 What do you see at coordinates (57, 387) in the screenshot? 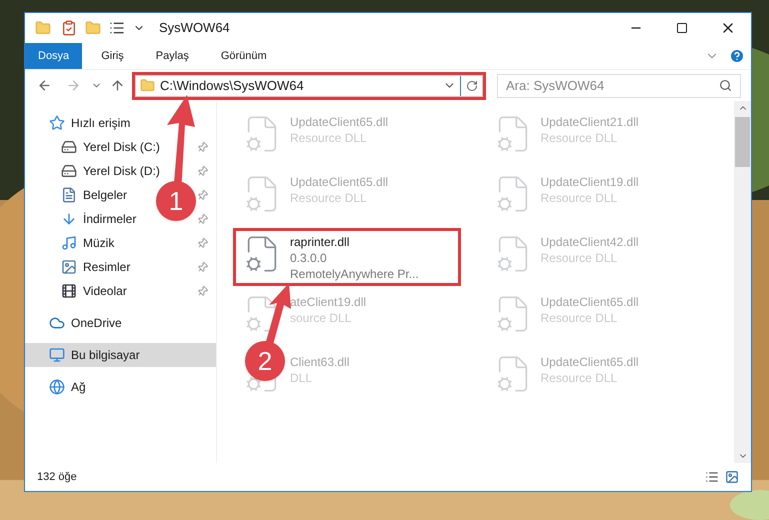
I see `network-icon` at bounding box center [57, 387].